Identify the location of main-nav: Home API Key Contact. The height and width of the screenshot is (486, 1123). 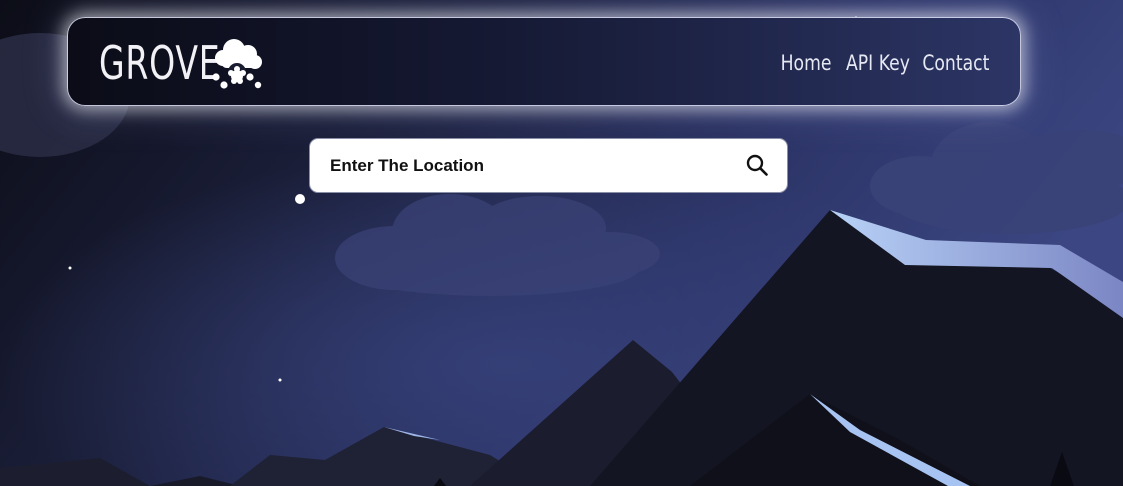
(883, 63).